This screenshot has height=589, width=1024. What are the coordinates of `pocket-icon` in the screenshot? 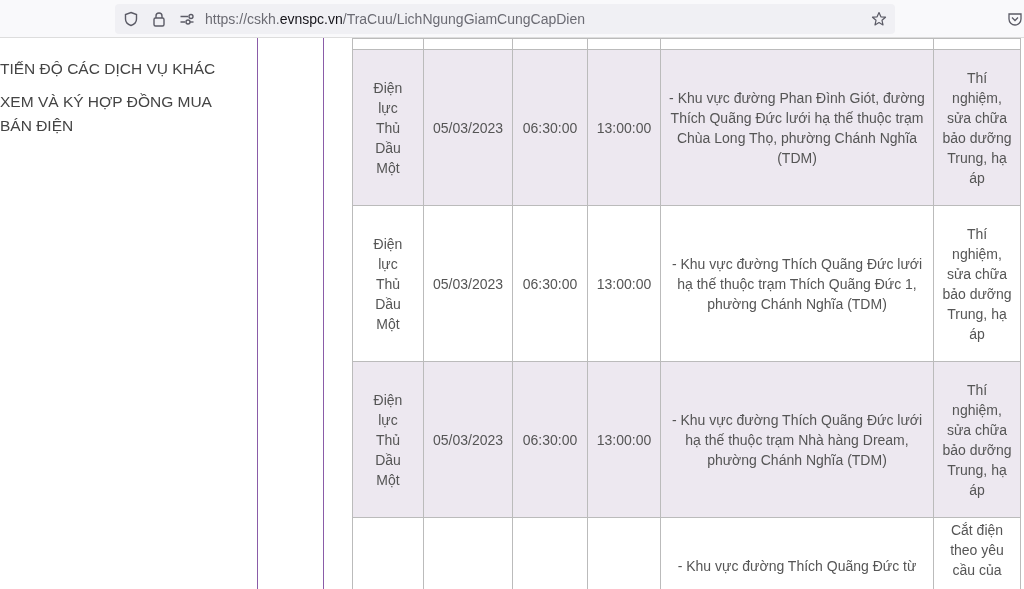 It's located at (1015, 18).